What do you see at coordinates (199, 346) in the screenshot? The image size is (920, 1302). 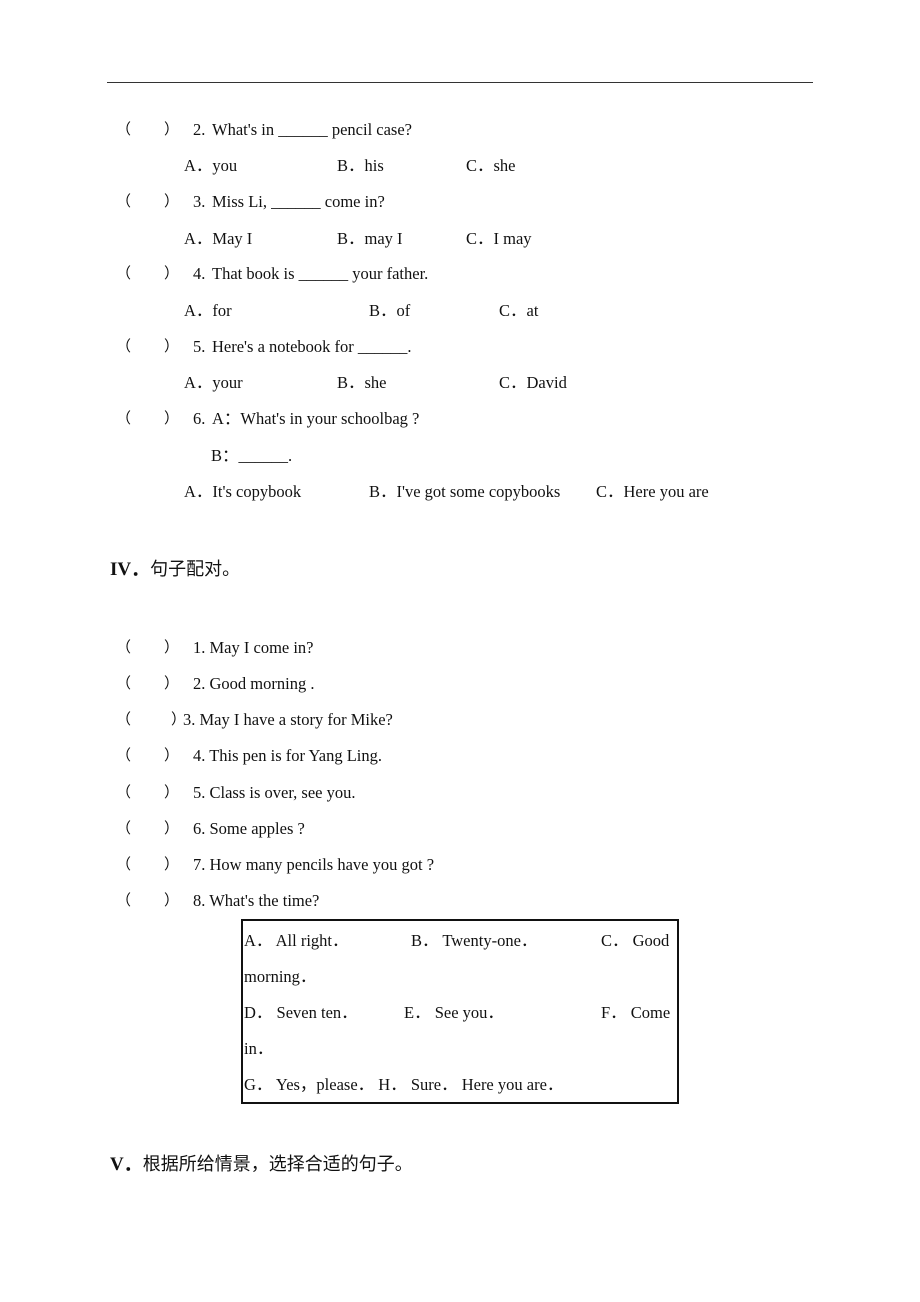 I see `question-number: 5.` at bounding box center [199, 346].